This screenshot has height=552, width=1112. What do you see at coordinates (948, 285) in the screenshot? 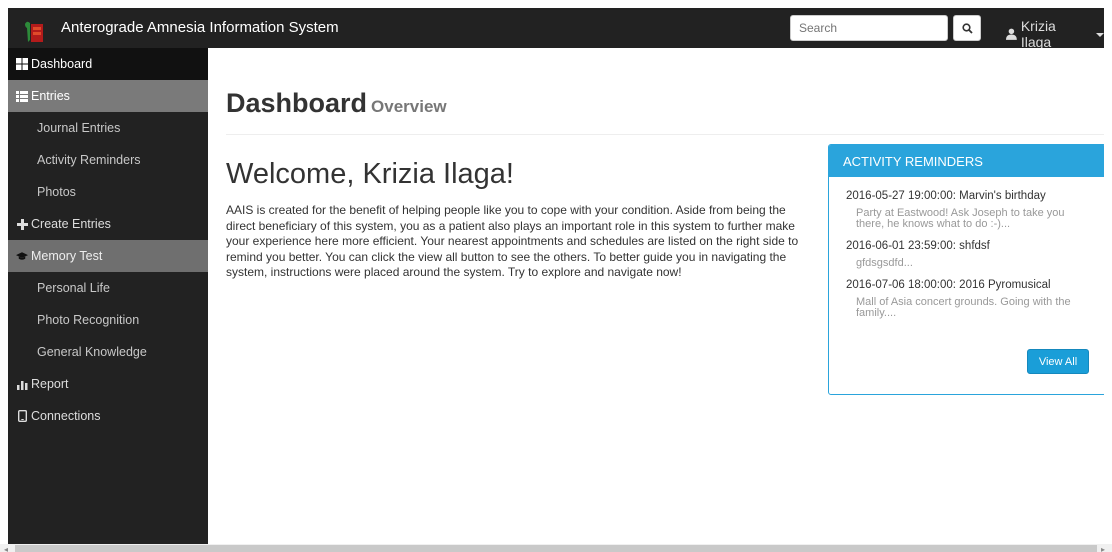
I see `reminder-title: 2016-07-06 18:00:00: 2016 Pyromusical` at bounding box center [948, 285].